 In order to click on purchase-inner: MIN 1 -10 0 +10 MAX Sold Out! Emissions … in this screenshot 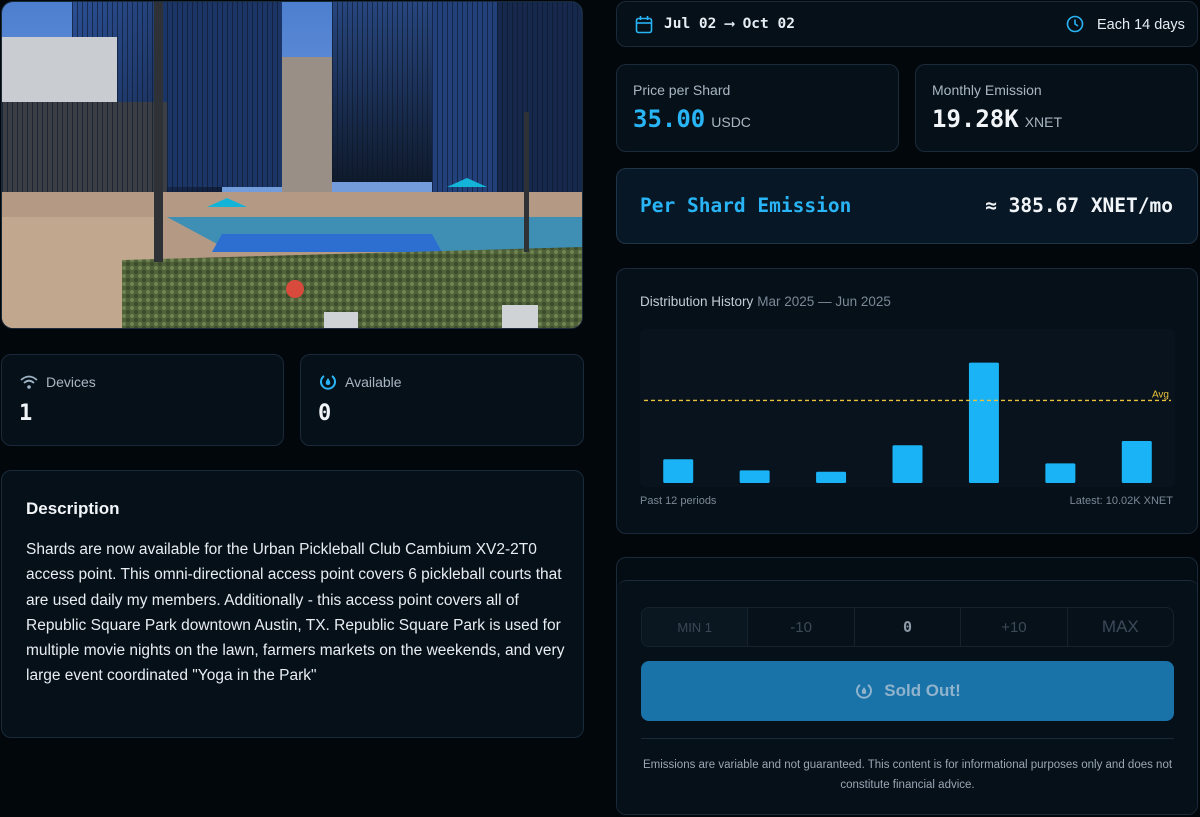, I will do `click(907, 697)`.